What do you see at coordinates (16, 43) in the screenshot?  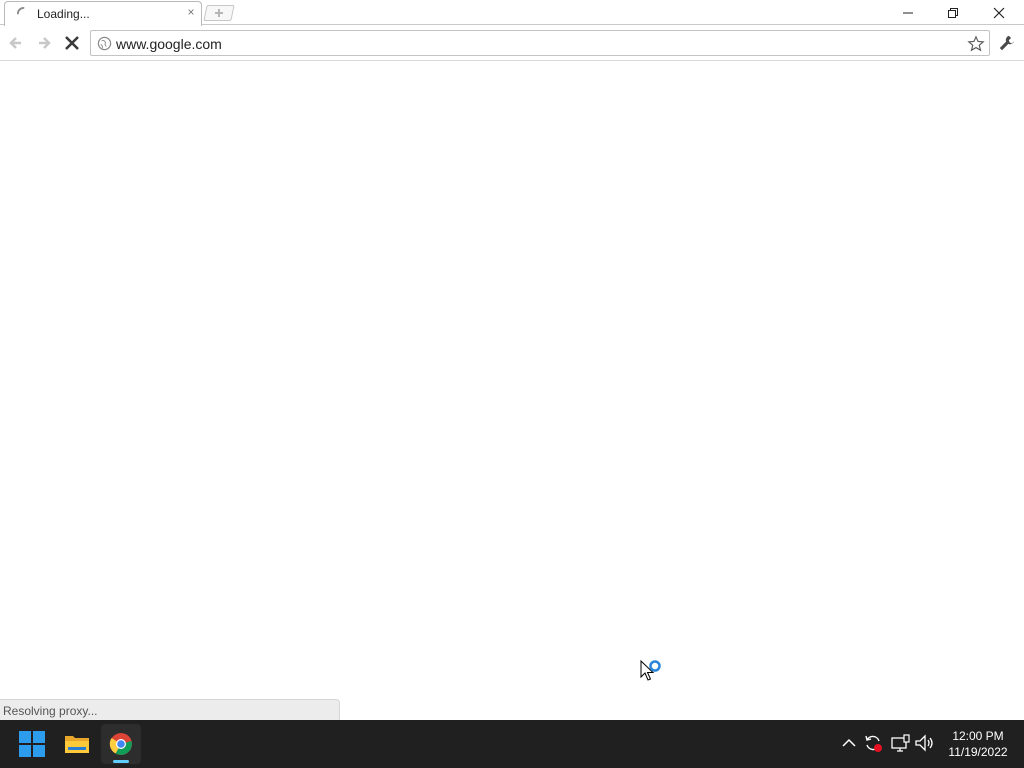 I see `back-arrow-icon` at bounding box center [16, 43].